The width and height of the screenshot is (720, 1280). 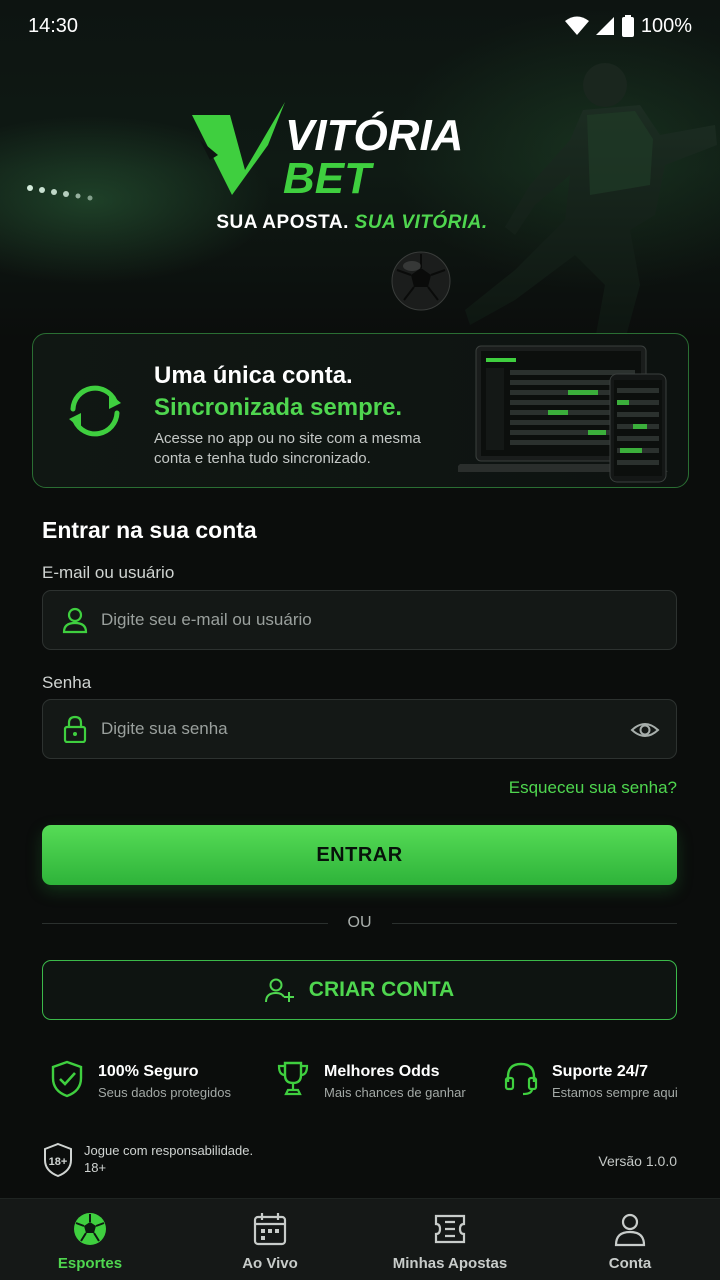 What do you see at coordinates (374, 135) in the screenshot?
I see `svg-text: VITÓRIA` at bounding box center [374, 135].